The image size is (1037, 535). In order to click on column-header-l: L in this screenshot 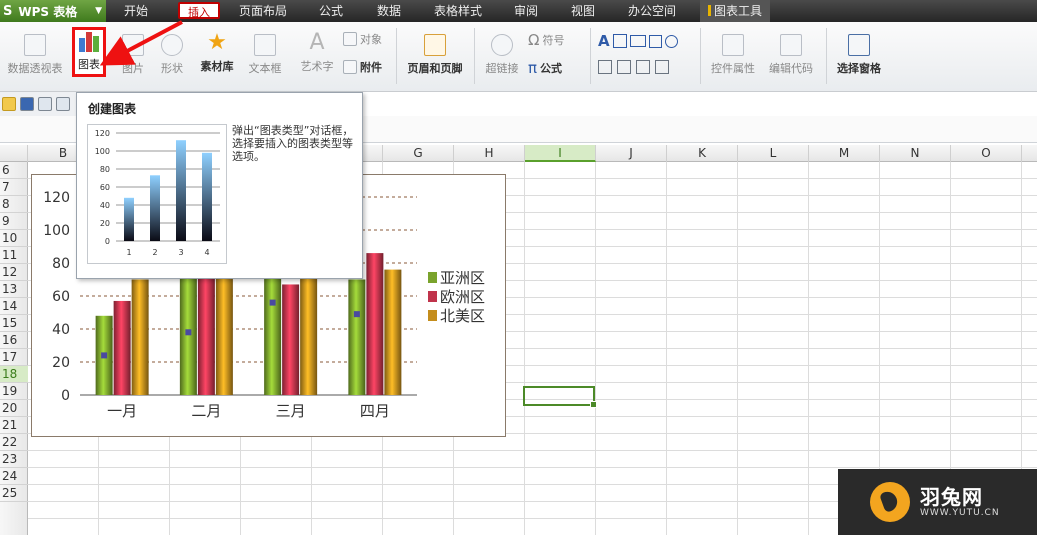, I will do `click(773, 153)`.